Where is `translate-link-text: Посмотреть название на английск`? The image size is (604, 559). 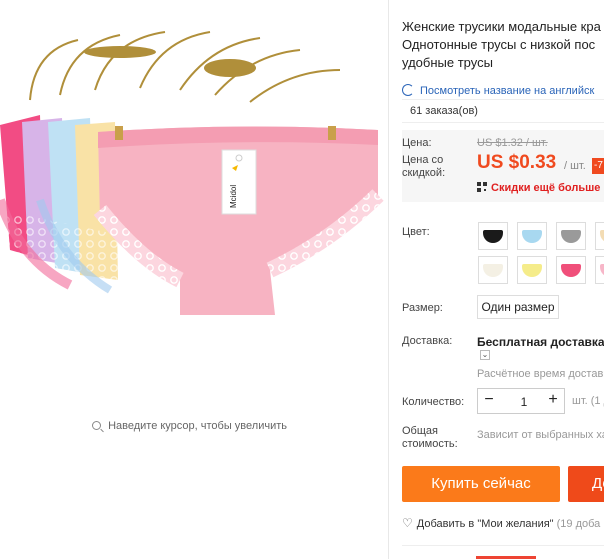 translate-link-text: Посмотреть название на английск is located at coordinates (507, 91).